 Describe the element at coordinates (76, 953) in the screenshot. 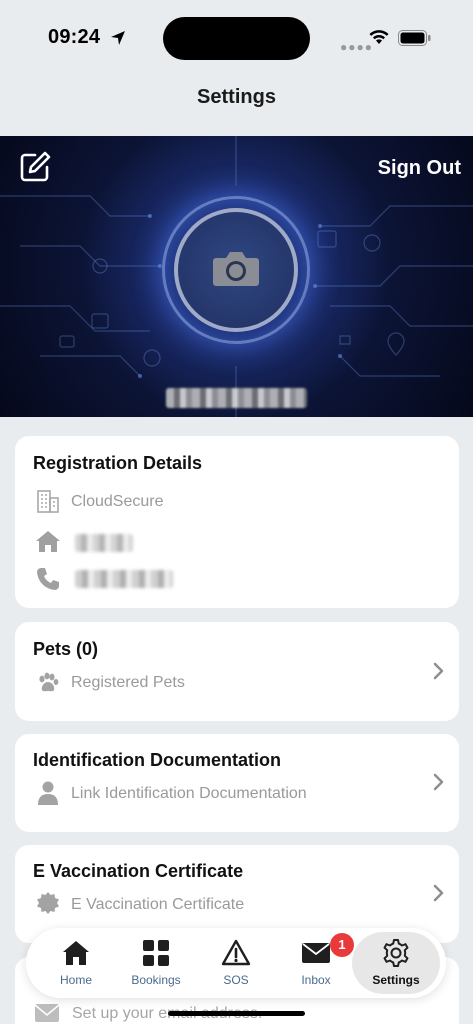

I see `home-icon` at that location.